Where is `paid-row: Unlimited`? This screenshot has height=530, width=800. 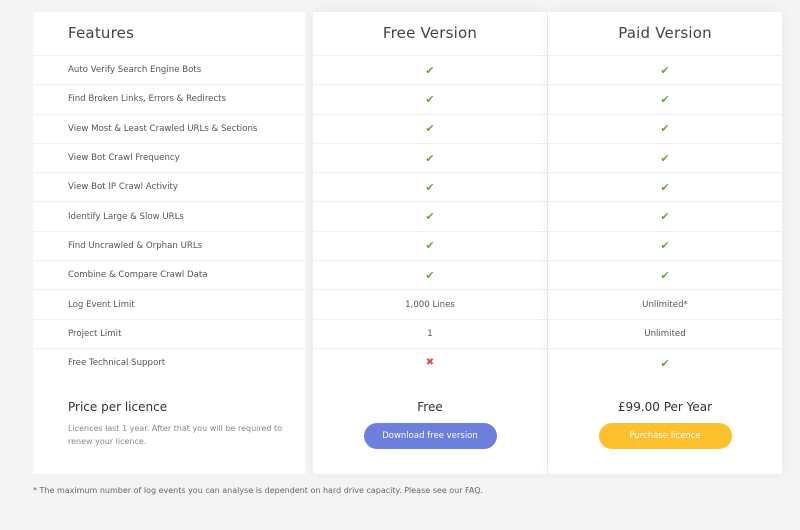
paid-row: Unlimited is located at coordinates (665, 333).